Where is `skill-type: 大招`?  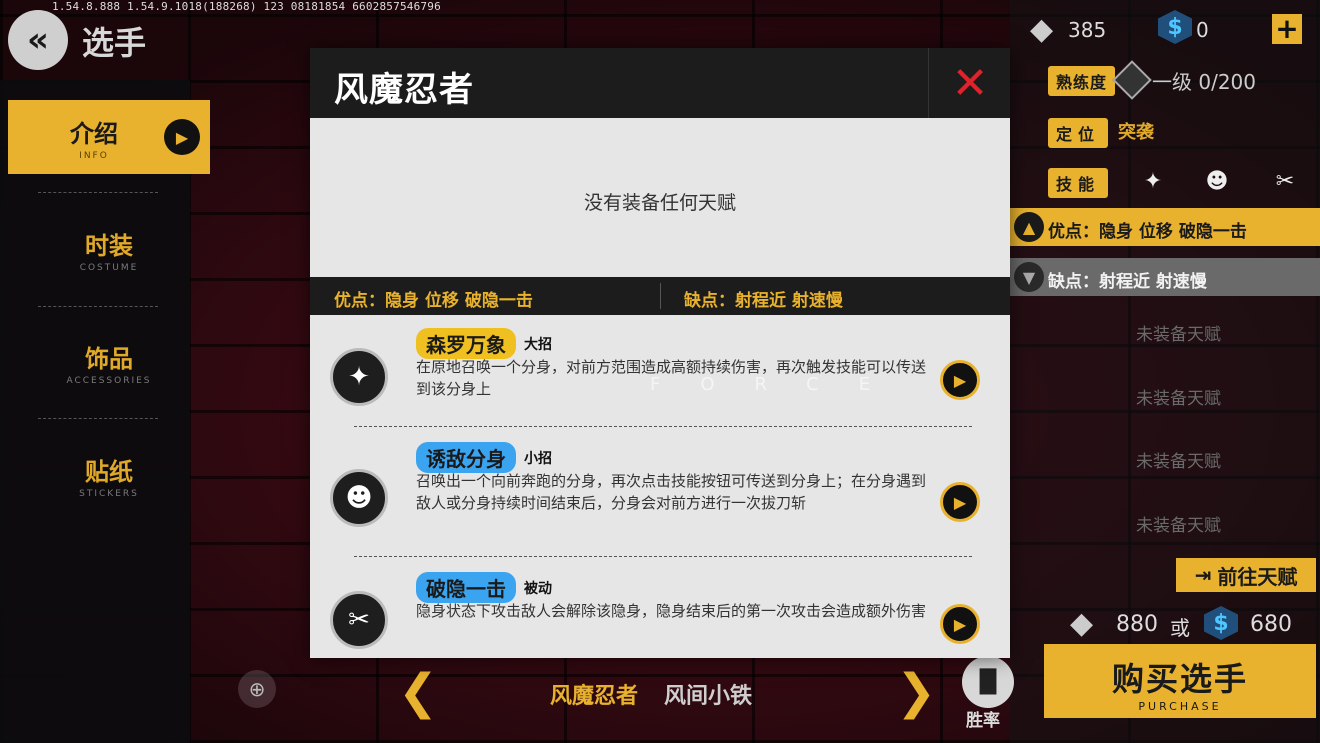 skill-type: 大招 is located at coordinates (538, 344).